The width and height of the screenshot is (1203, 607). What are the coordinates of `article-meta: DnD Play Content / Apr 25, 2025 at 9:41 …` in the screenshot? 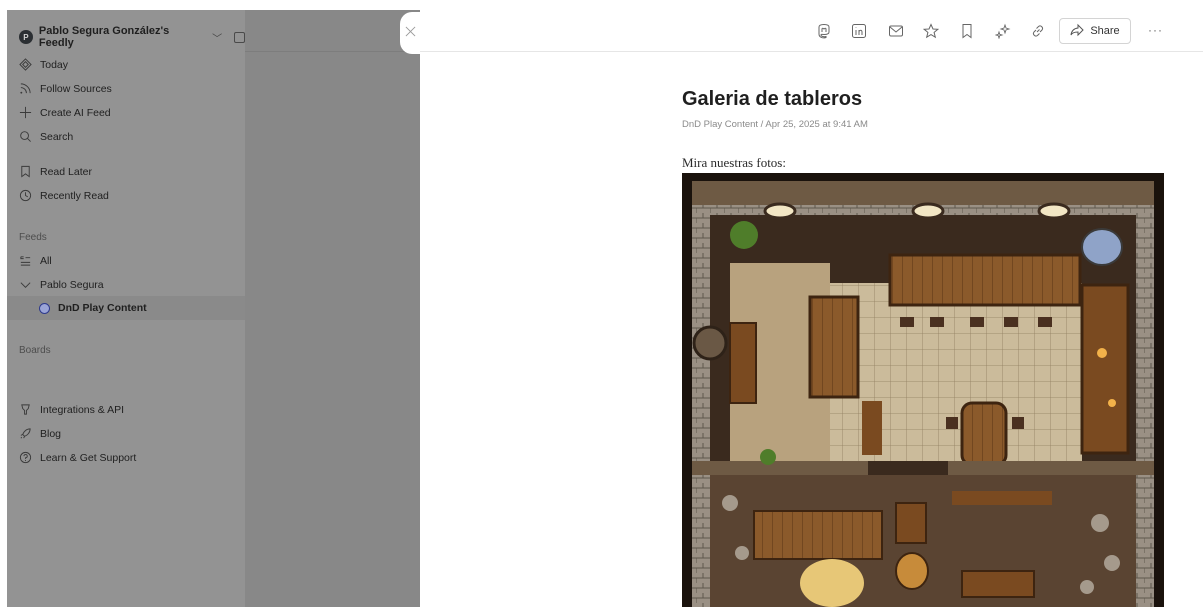 It's located at (775, 124).